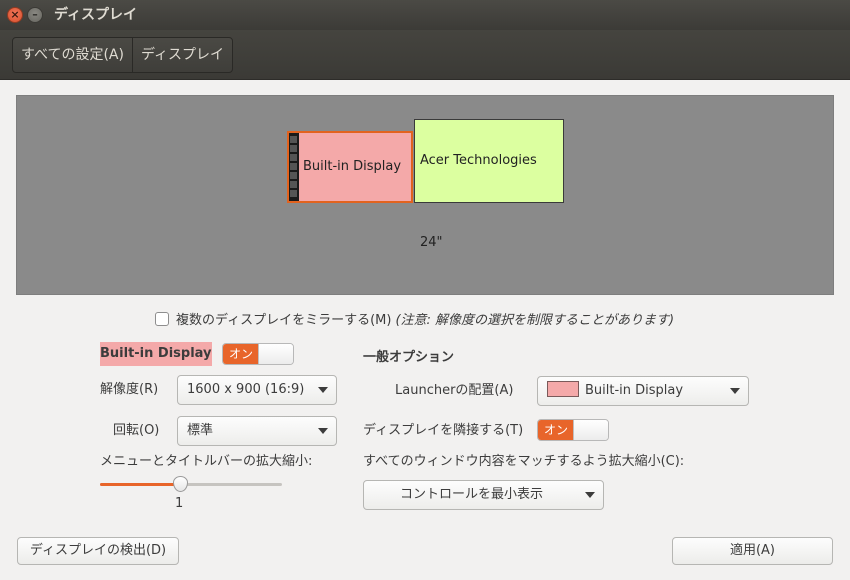  I want to click on breadcrumb-all-settings: すべての設定(A), so click(72, 55).